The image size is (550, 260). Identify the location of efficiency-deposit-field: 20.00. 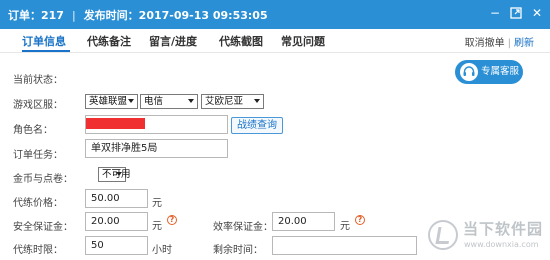
(303, 221).